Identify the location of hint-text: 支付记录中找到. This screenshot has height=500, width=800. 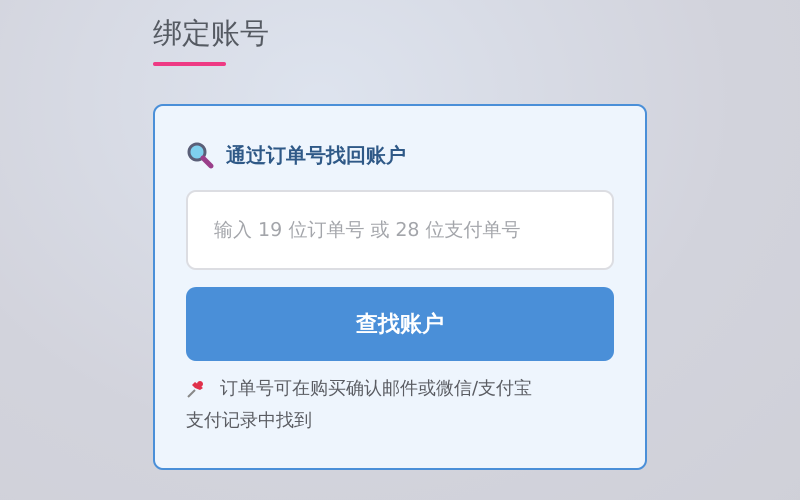
(249, 421).